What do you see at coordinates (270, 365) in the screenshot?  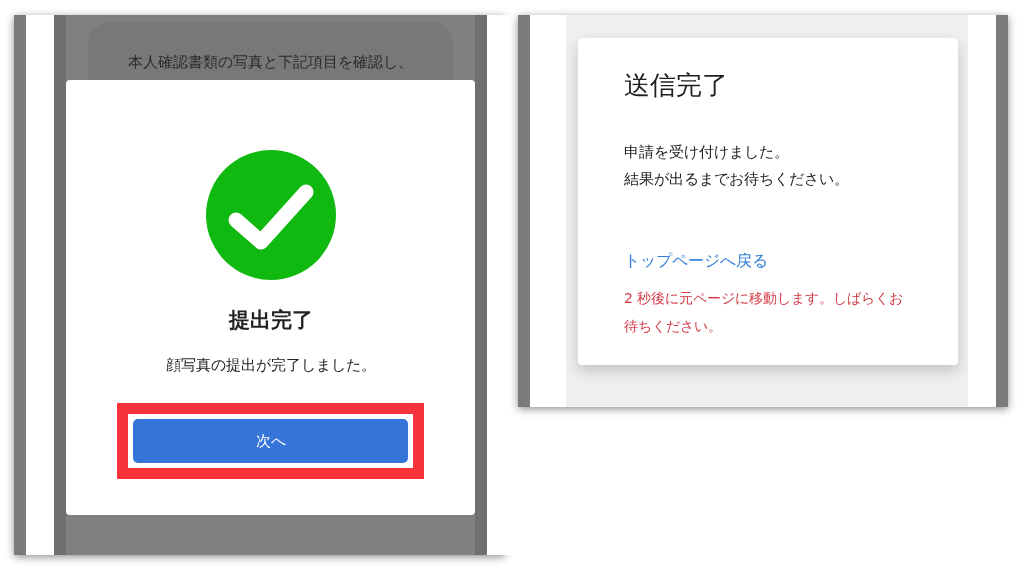 I see `dialog-message: 顔写真の提出が完了しました。` at bounding box center [270, 365].